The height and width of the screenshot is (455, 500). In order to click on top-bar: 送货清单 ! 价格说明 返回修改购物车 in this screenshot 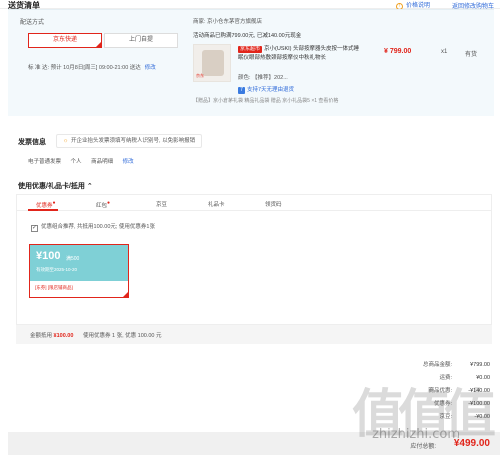, I will do `click(250, 5)`.